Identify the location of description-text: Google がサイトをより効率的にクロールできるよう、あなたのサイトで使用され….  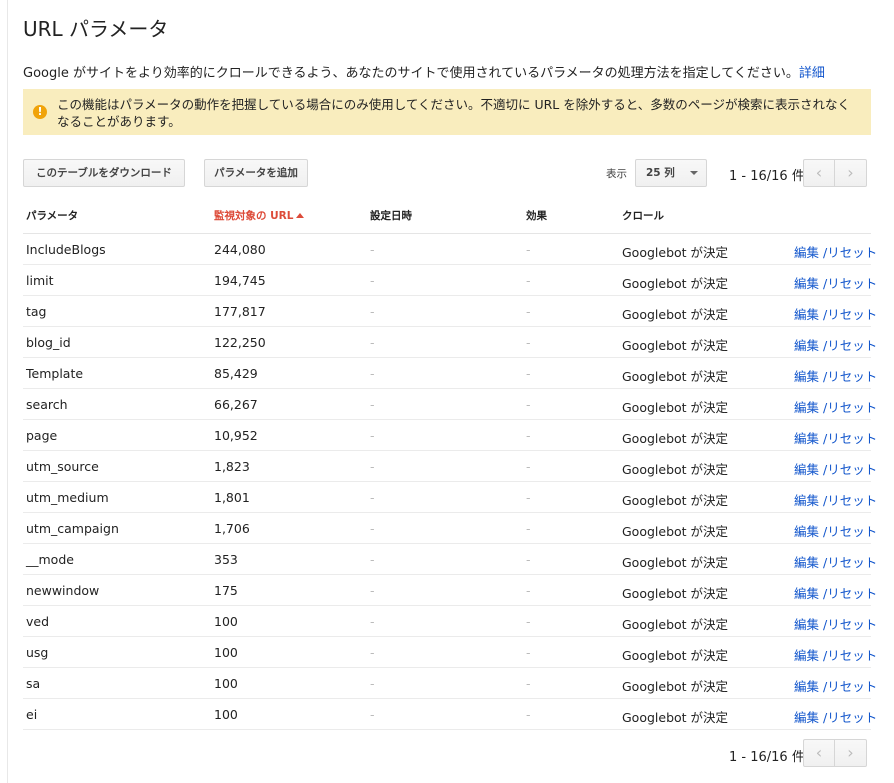
(411, 73).